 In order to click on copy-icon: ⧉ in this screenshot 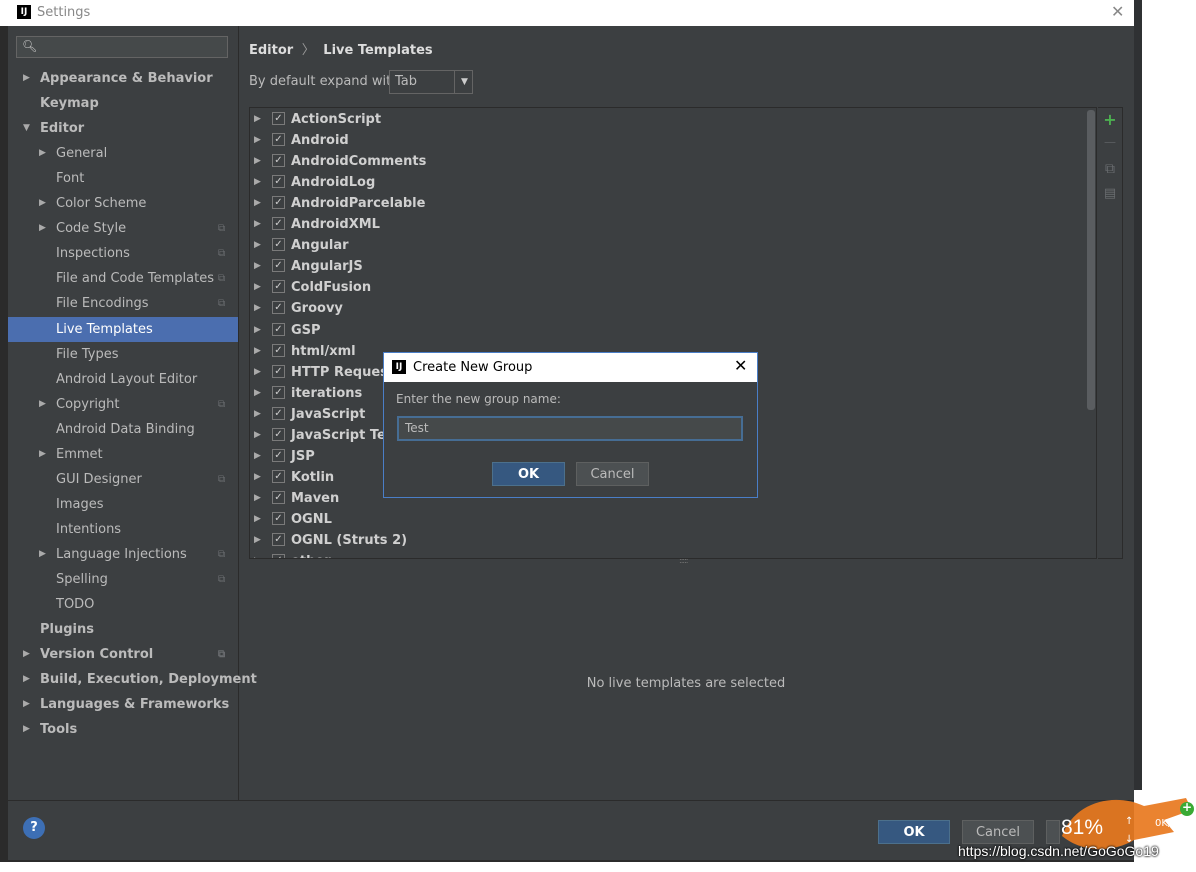, I will do `click(1110, 169)`.